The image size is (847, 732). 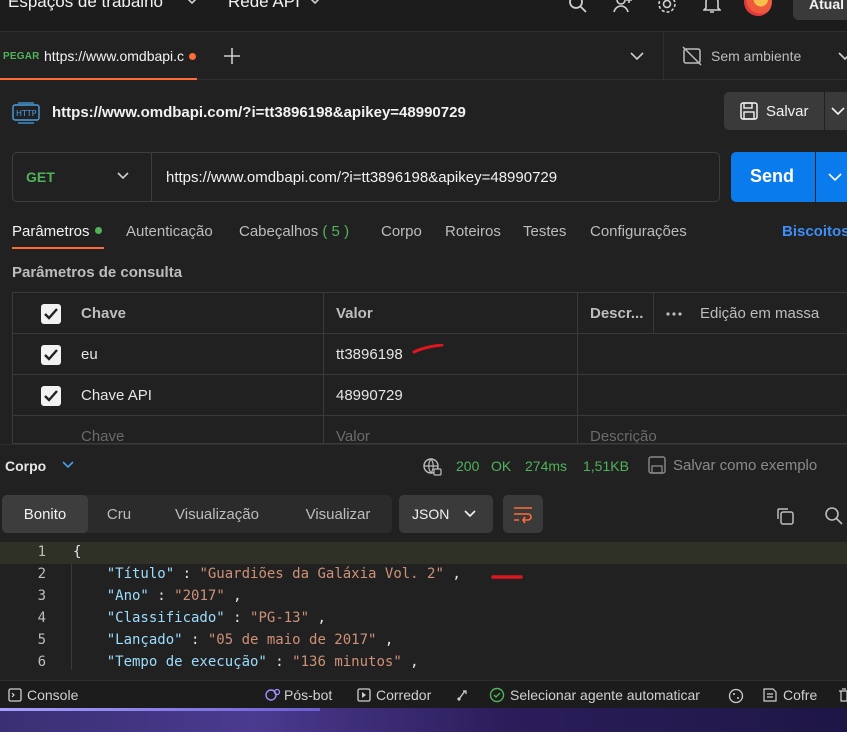 I want to click on runner-icon, so click(x=364, y=695).